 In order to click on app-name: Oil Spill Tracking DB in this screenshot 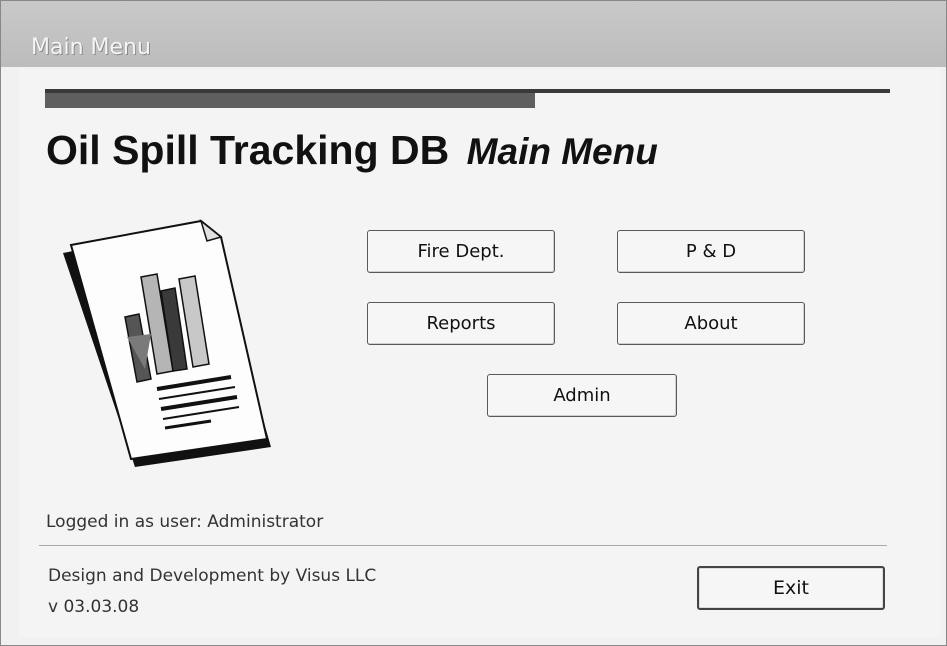, I will do `click(248, 150)`.